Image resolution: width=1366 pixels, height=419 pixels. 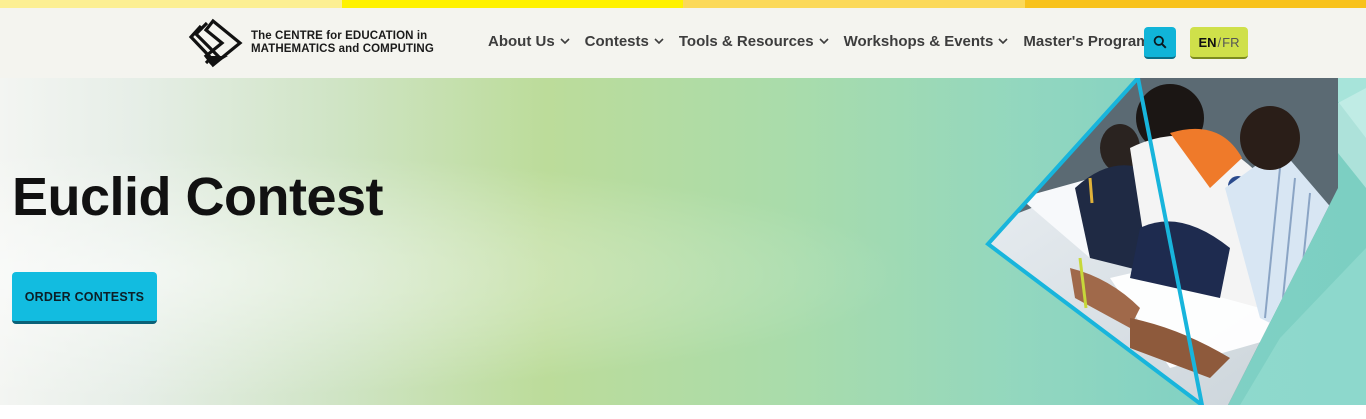 I want to click on language-toggle-button: EN / FR, so click(x=1219, y=43).